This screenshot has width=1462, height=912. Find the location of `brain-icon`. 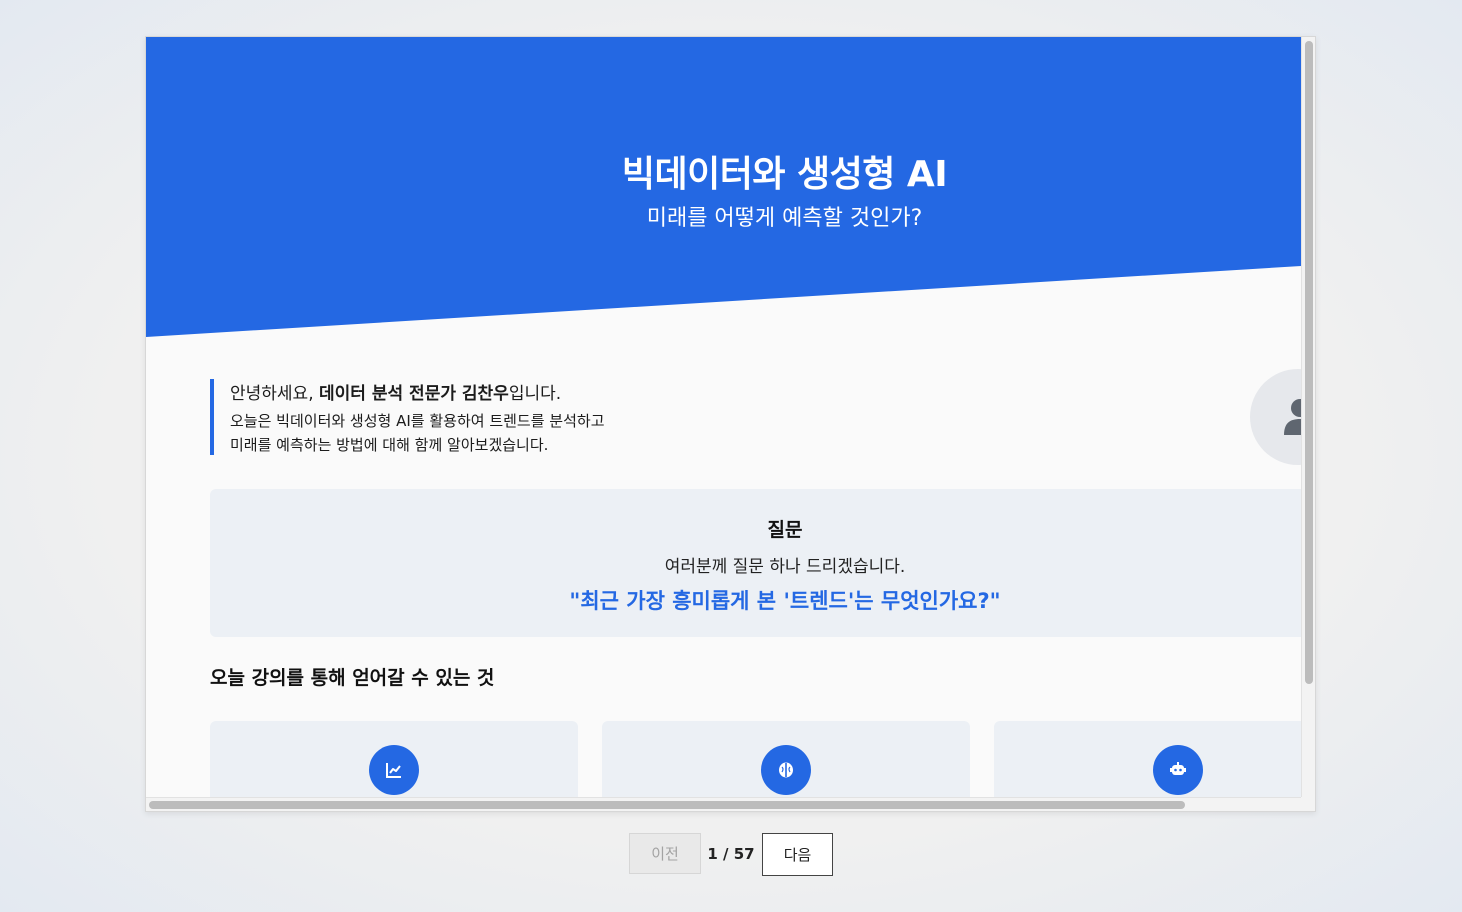

brain-icon is located at coordinates (786, 770).